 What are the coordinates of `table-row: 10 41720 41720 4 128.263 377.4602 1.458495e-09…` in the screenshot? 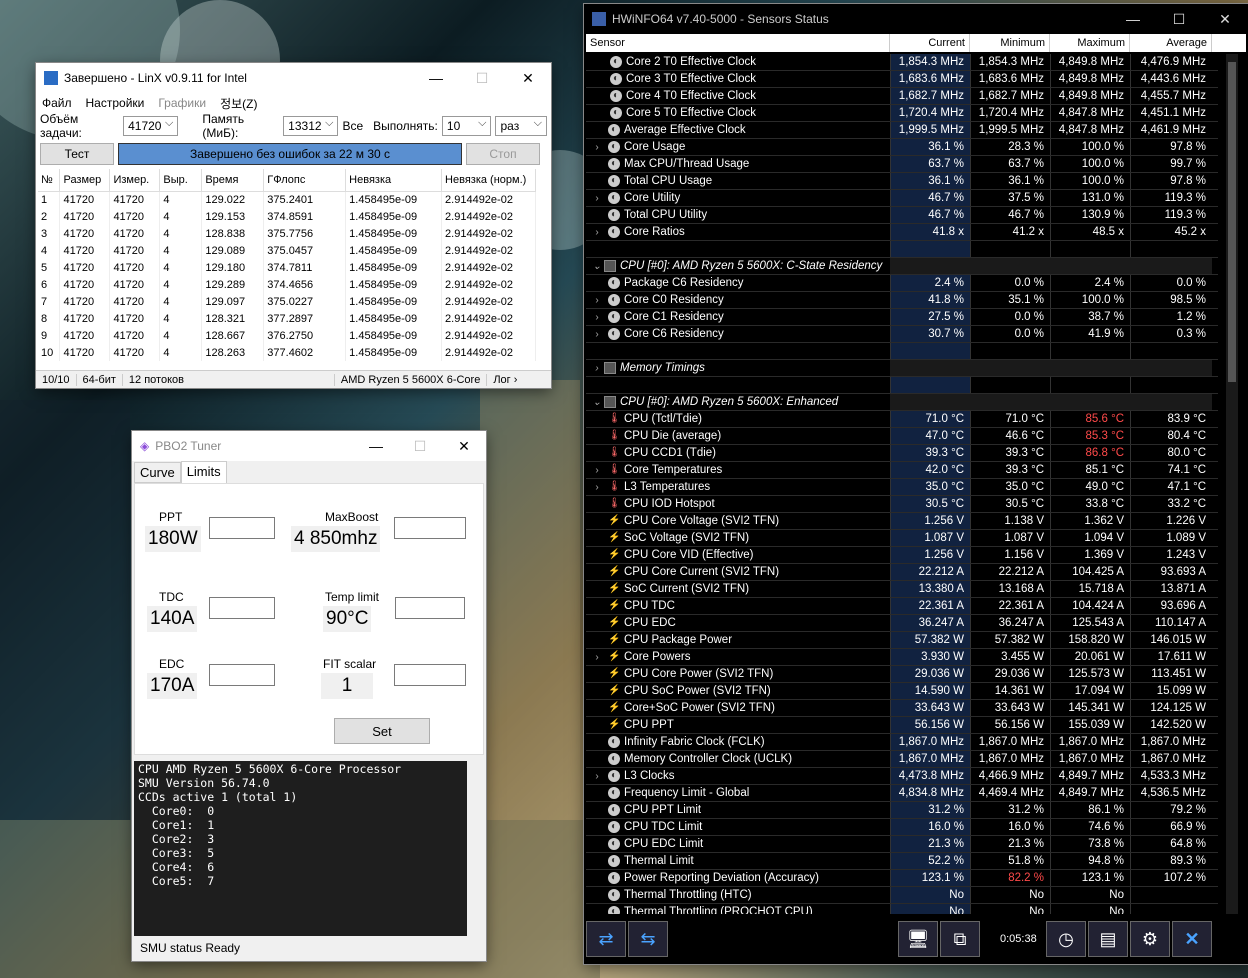 It's located at (287, 352).